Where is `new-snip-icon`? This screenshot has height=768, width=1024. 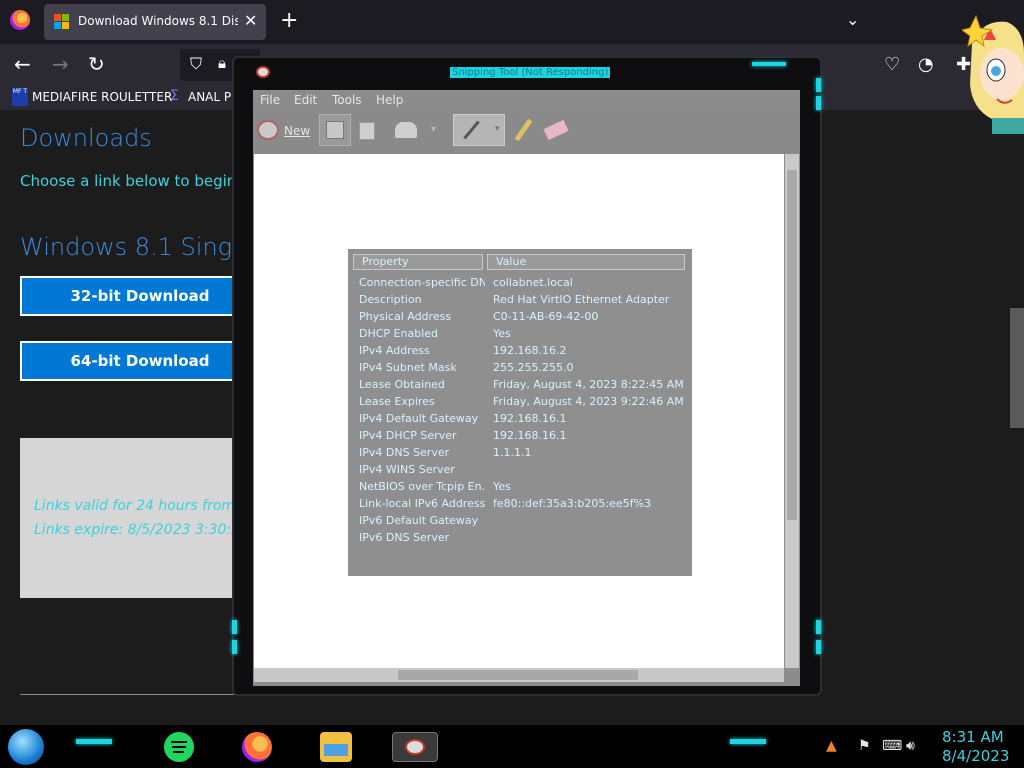 new-snip-icon is located at coordinates (268, 130).